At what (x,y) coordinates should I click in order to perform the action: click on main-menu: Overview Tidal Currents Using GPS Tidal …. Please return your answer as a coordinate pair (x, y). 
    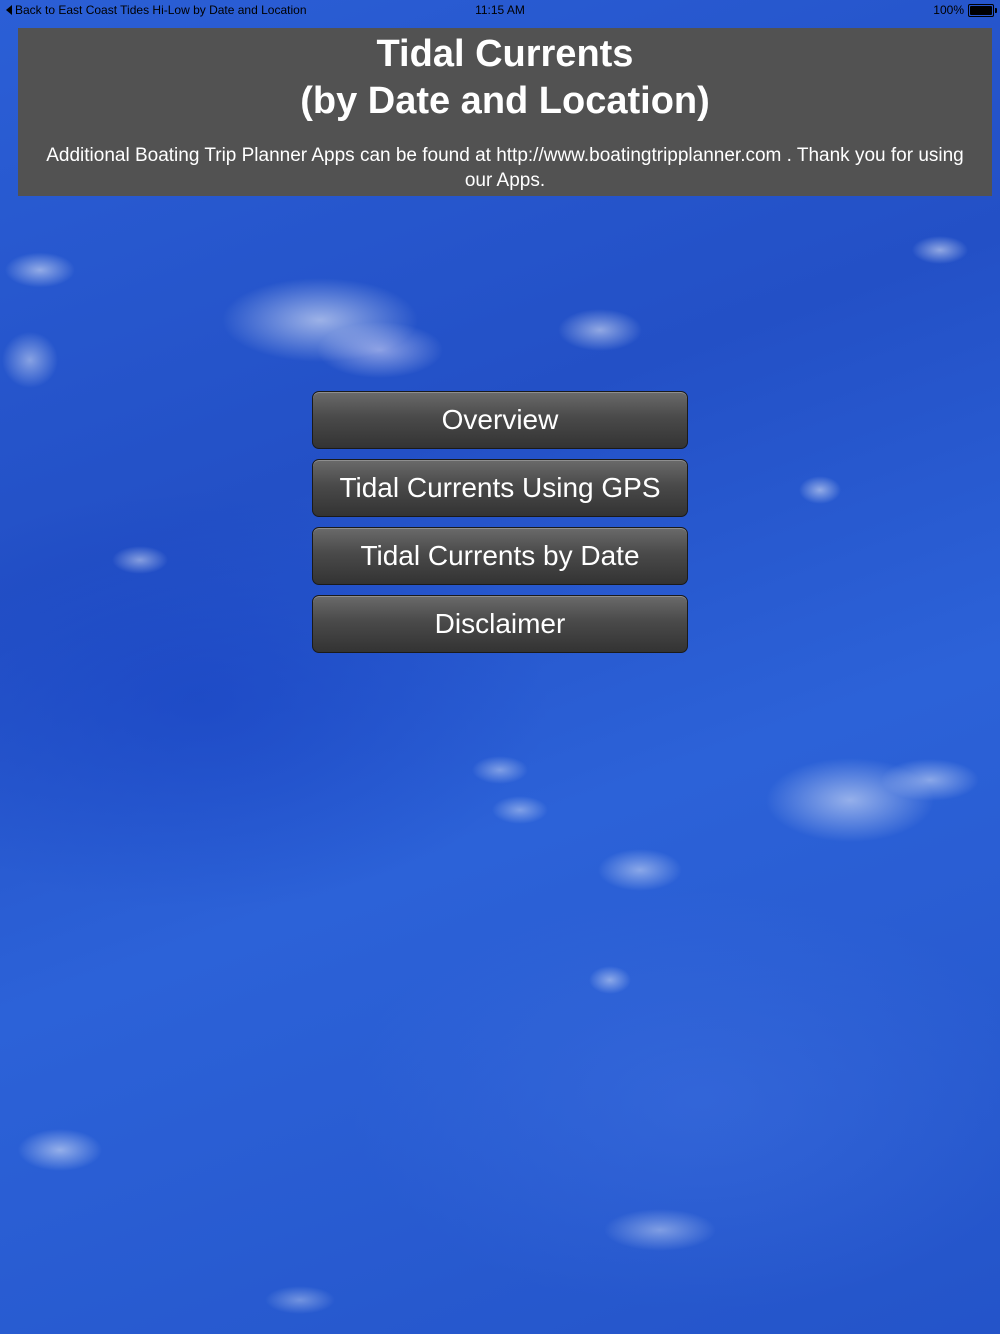
    Looking at the image, I should click on (500, 527).